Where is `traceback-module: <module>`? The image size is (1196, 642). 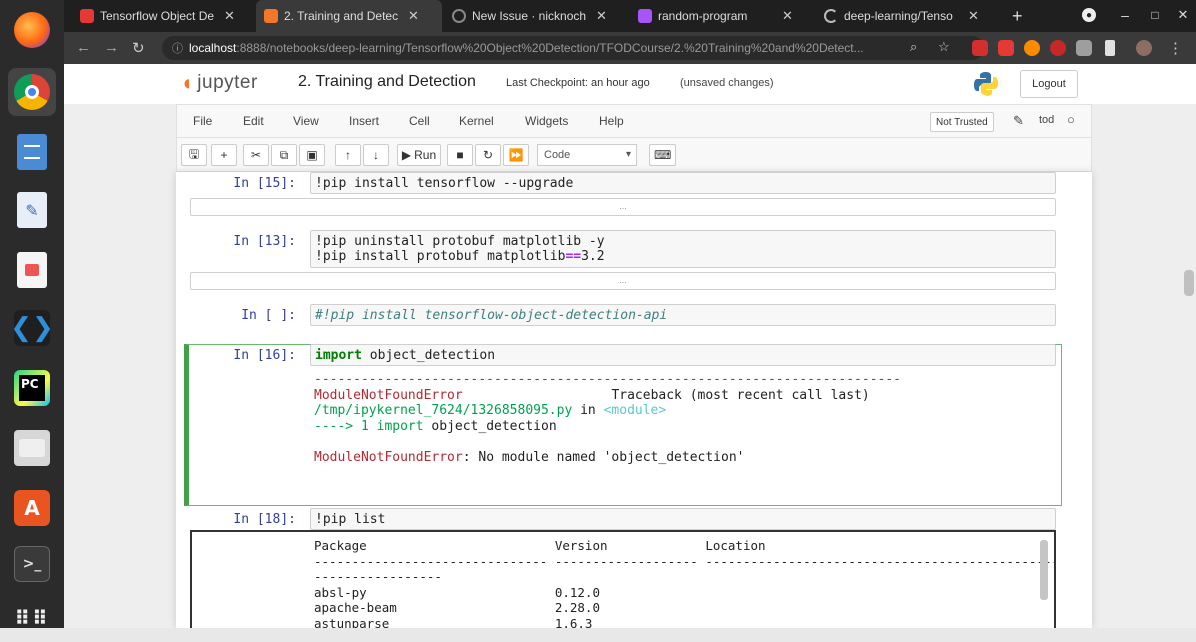
traceback-module: <module> is located at coordinates (635, 410).